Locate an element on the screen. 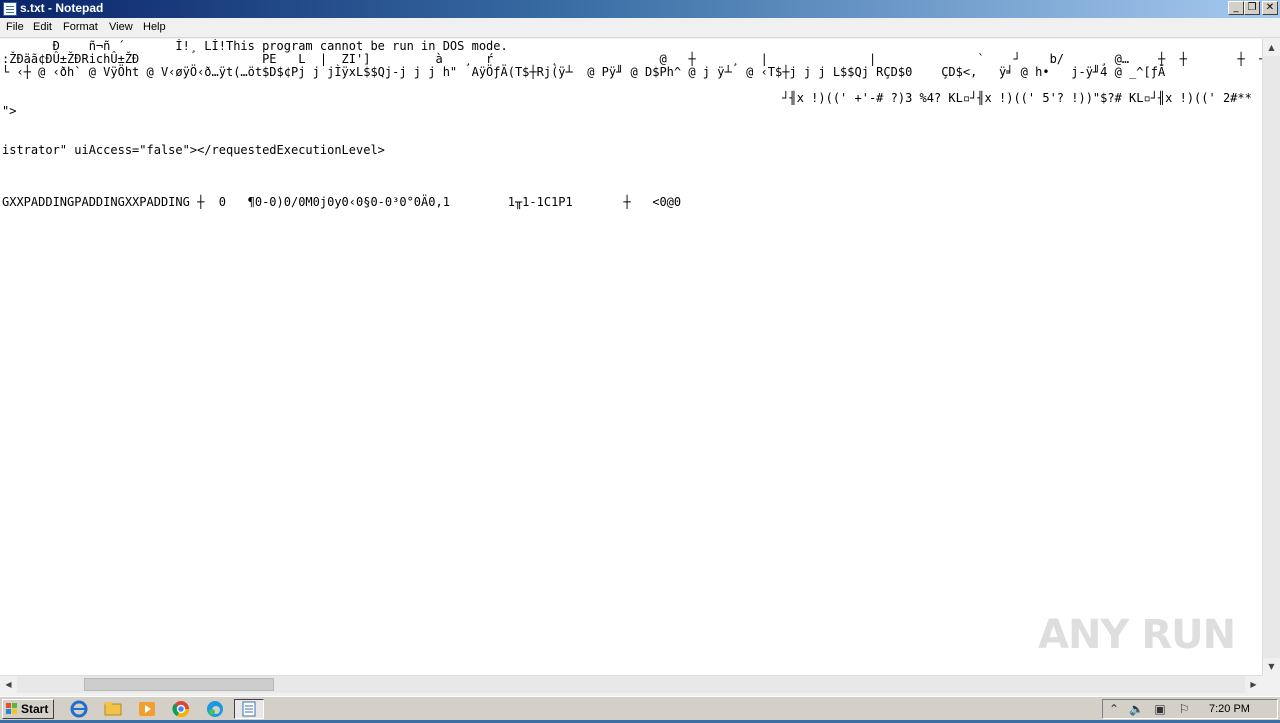 Image resolution: width=1280 pixels, height=723 pixels. media-player-icon is located at coordinates (147, 709).